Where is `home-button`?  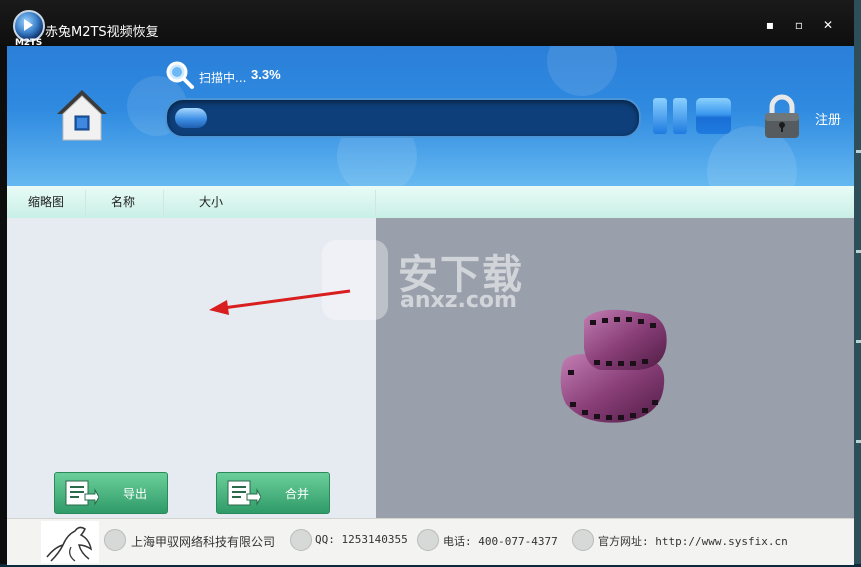 home-button is located at coordinates (82, 116).